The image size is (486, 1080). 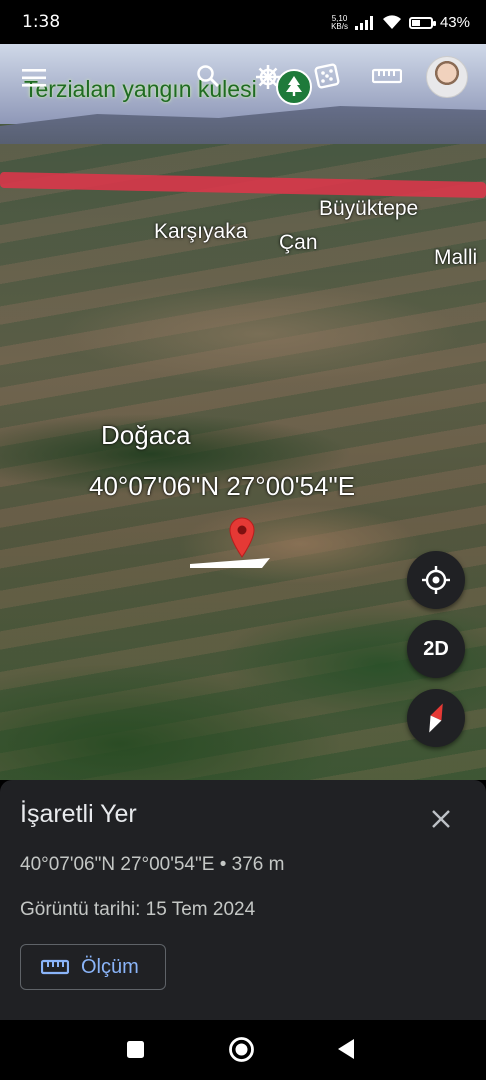 I want to click on recents-button, so click(x=136, y=1050).